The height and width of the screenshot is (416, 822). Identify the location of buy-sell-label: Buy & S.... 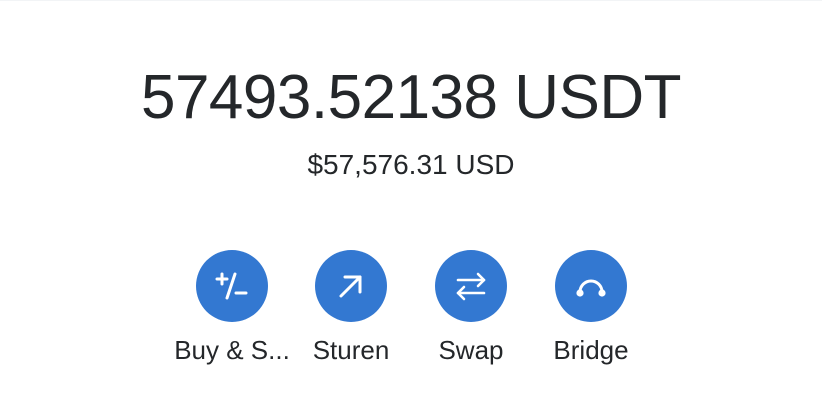
(232, 350).